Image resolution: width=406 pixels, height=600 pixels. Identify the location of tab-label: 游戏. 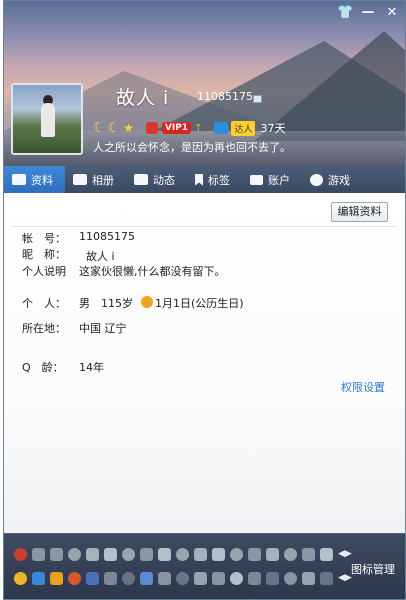
(339, 180).